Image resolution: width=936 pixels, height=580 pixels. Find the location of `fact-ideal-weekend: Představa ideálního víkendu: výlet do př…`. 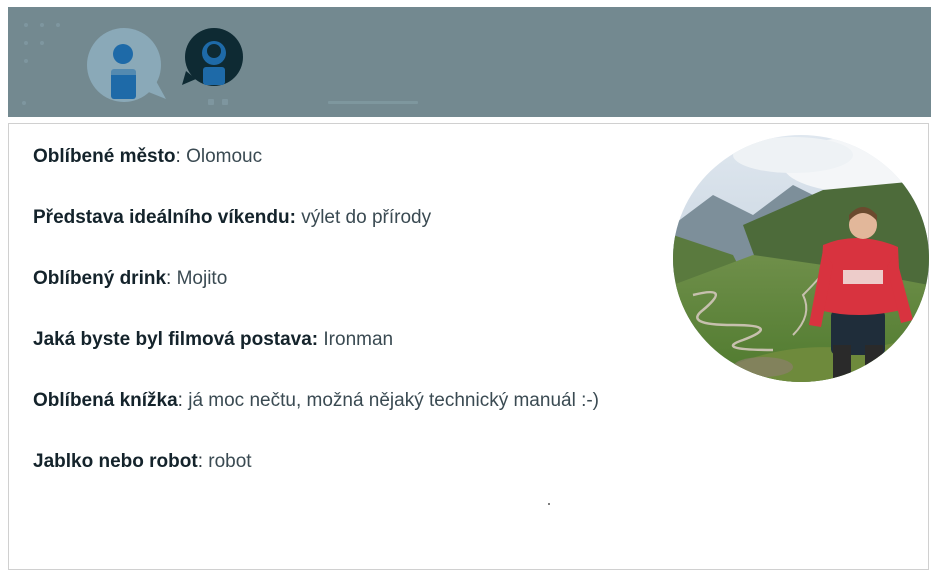

fact-ideal-weekend: Představa ideálního víkendu: výlet do př… is located at coordinates (383, 235).